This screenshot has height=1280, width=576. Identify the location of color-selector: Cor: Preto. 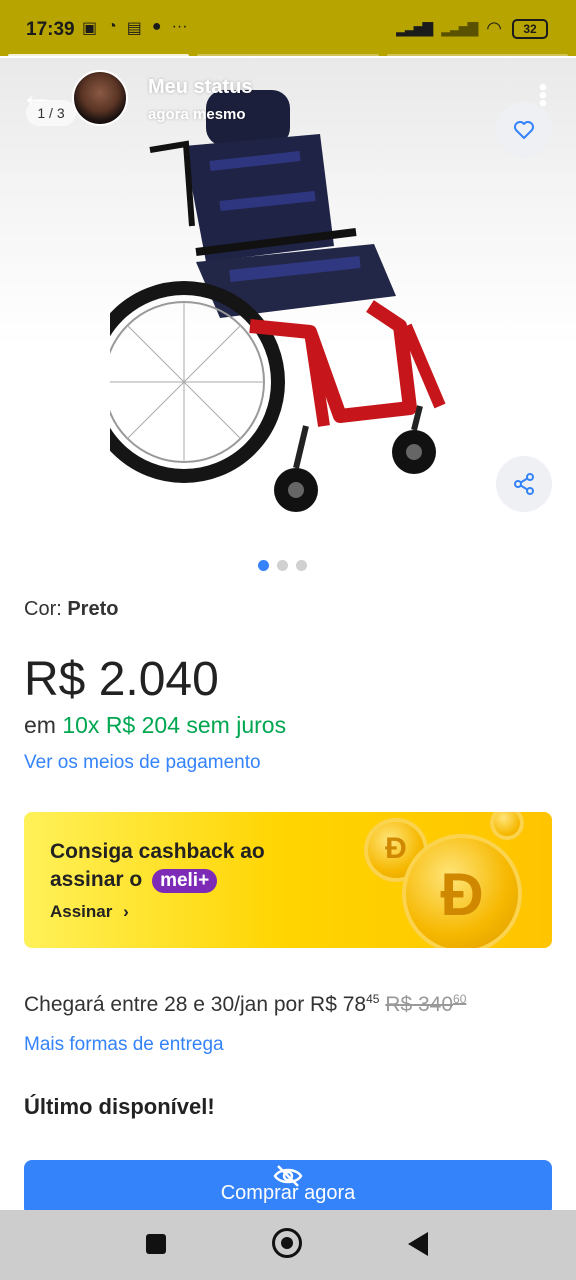
(71, 609).